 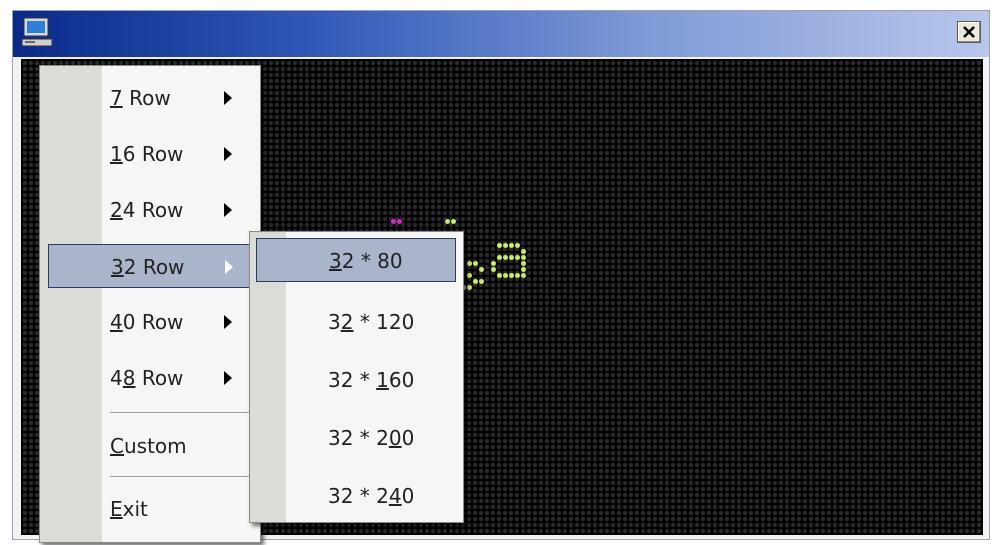 I want to click on menu-item-label: 48 Row, so click(x=147, y=378).